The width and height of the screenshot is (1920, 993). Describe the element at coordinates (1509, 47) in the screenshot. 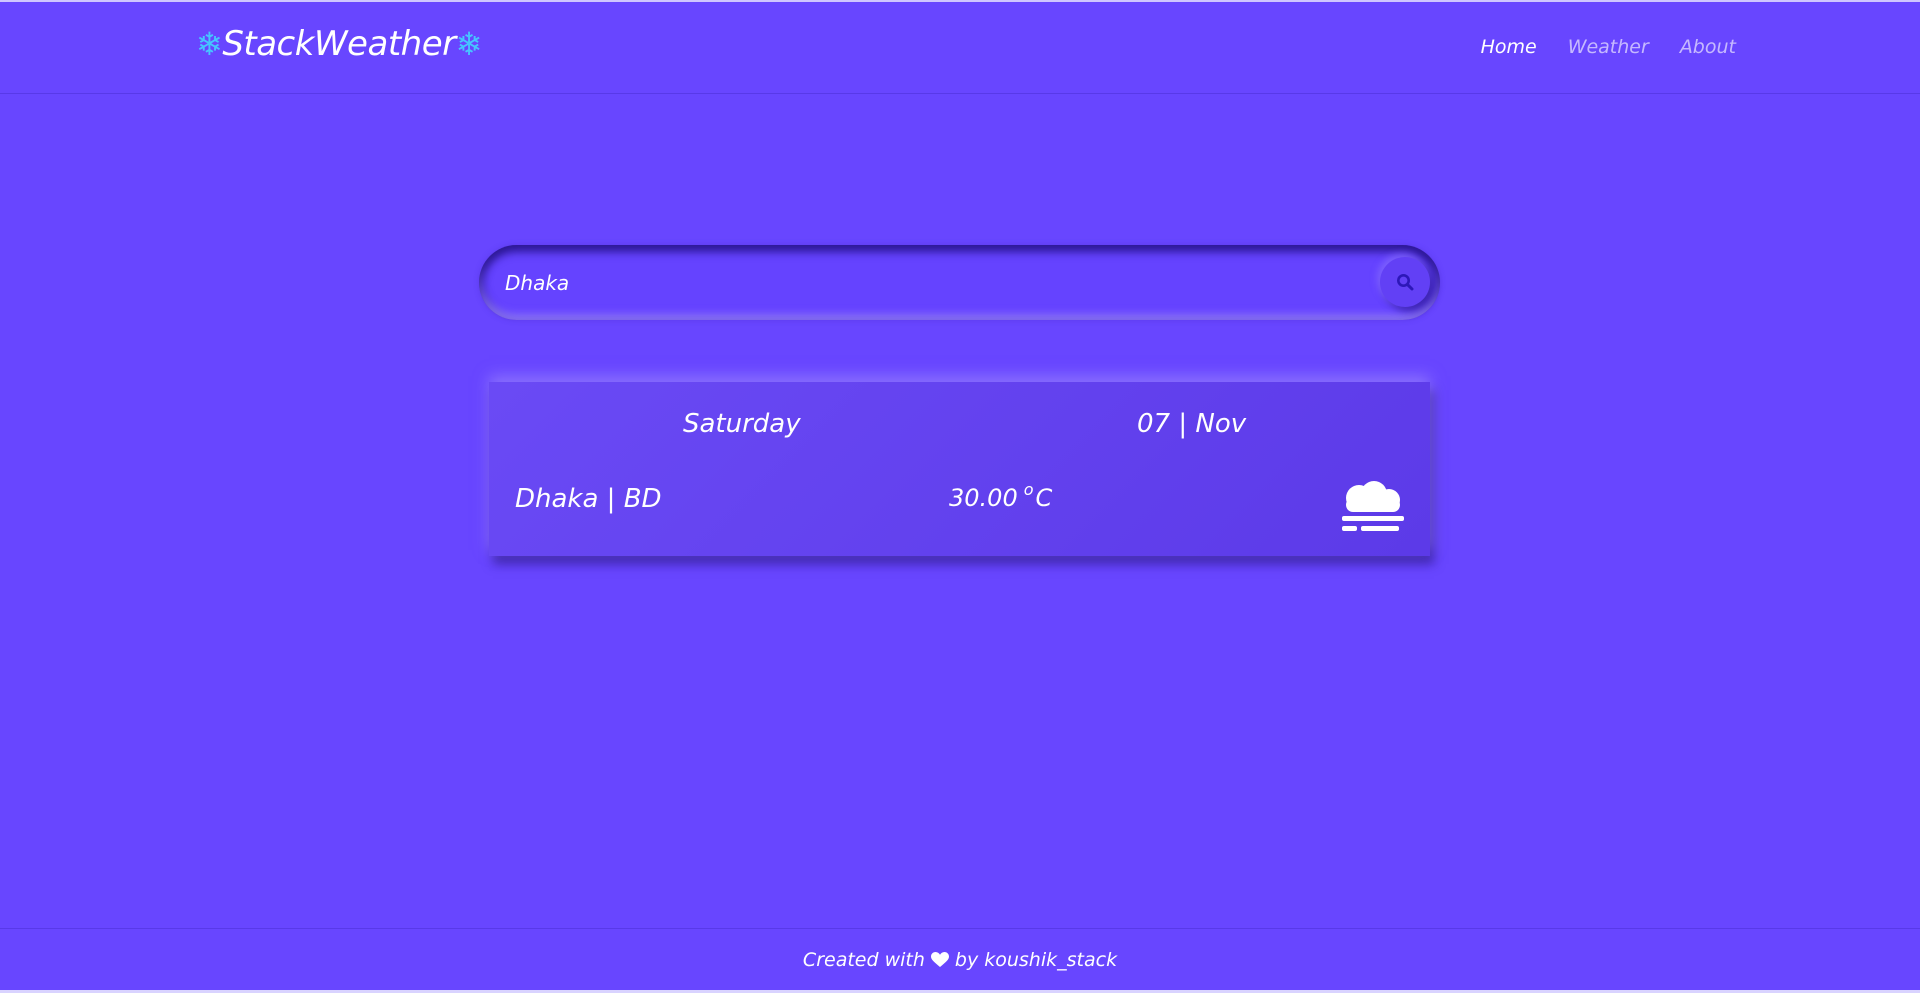

I see `nav-home-link: Home` at that location.